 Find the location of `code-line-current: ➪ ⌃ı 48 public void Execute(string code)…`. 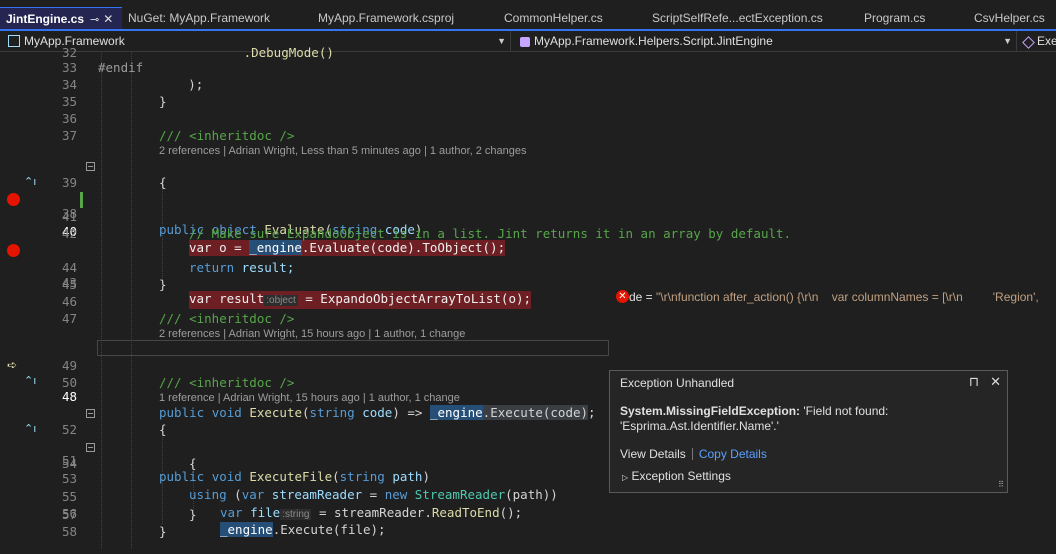

code-line-current: ➪ ⌃ı 48 public void Execute(string code)… is located at coordinates (528, 380).